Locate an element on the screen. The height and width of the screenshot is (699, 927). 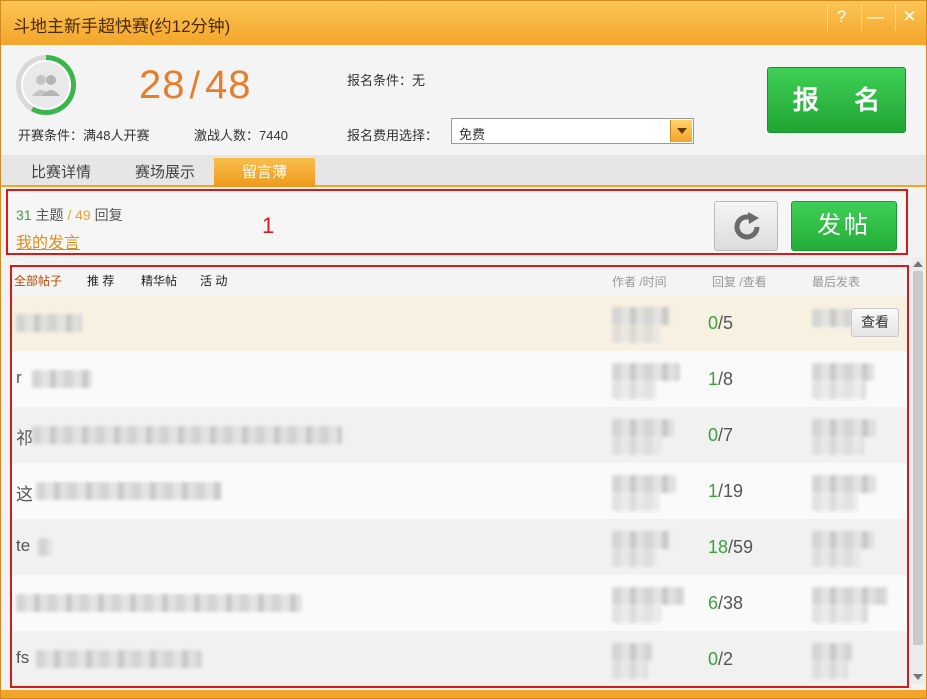
post-title: fs is located at coordinates (22, 658).